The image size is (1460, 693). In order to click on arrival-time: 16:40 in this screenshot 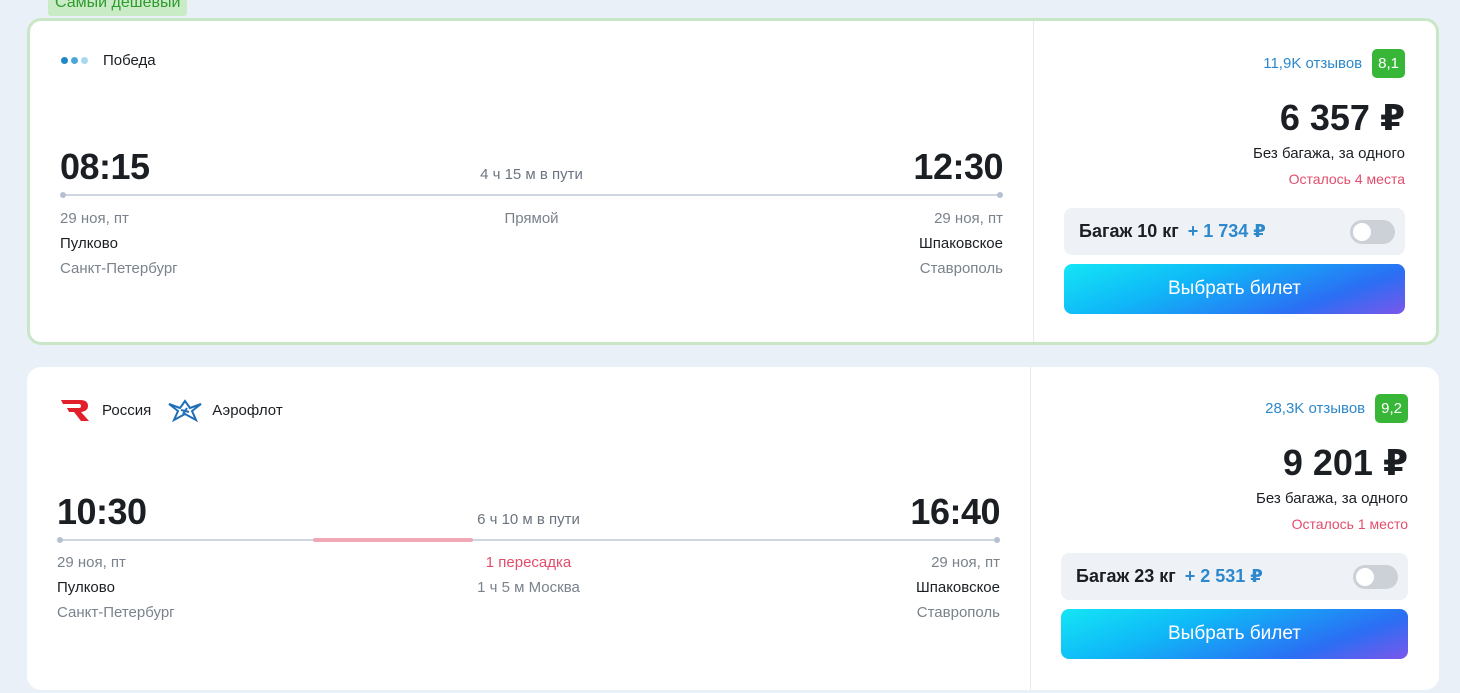, I will do `click(955, 511)`.